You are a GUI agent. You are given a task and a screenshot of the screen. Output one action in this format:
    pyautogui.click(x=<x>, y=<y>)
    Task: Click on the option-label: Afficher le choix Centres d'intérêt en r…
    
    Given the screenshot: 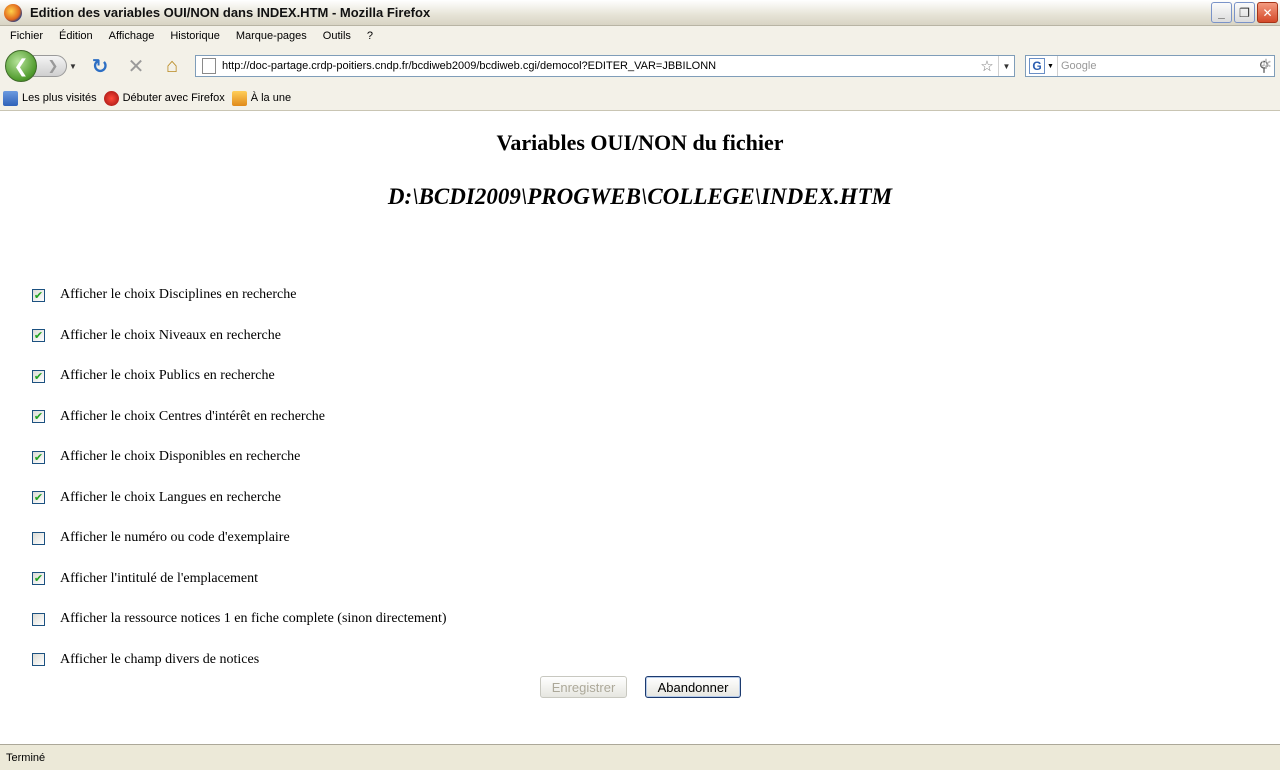 What is the action you would take?
    pyautogui.click(x=193, y=416)
    